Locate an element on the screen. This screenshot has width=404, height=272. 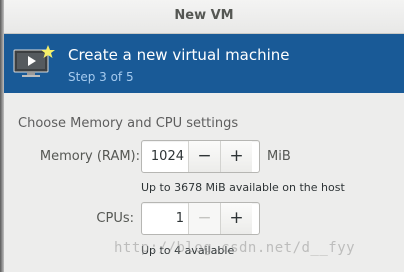
dialog-title: New VM is located at coordinates (204, 15).